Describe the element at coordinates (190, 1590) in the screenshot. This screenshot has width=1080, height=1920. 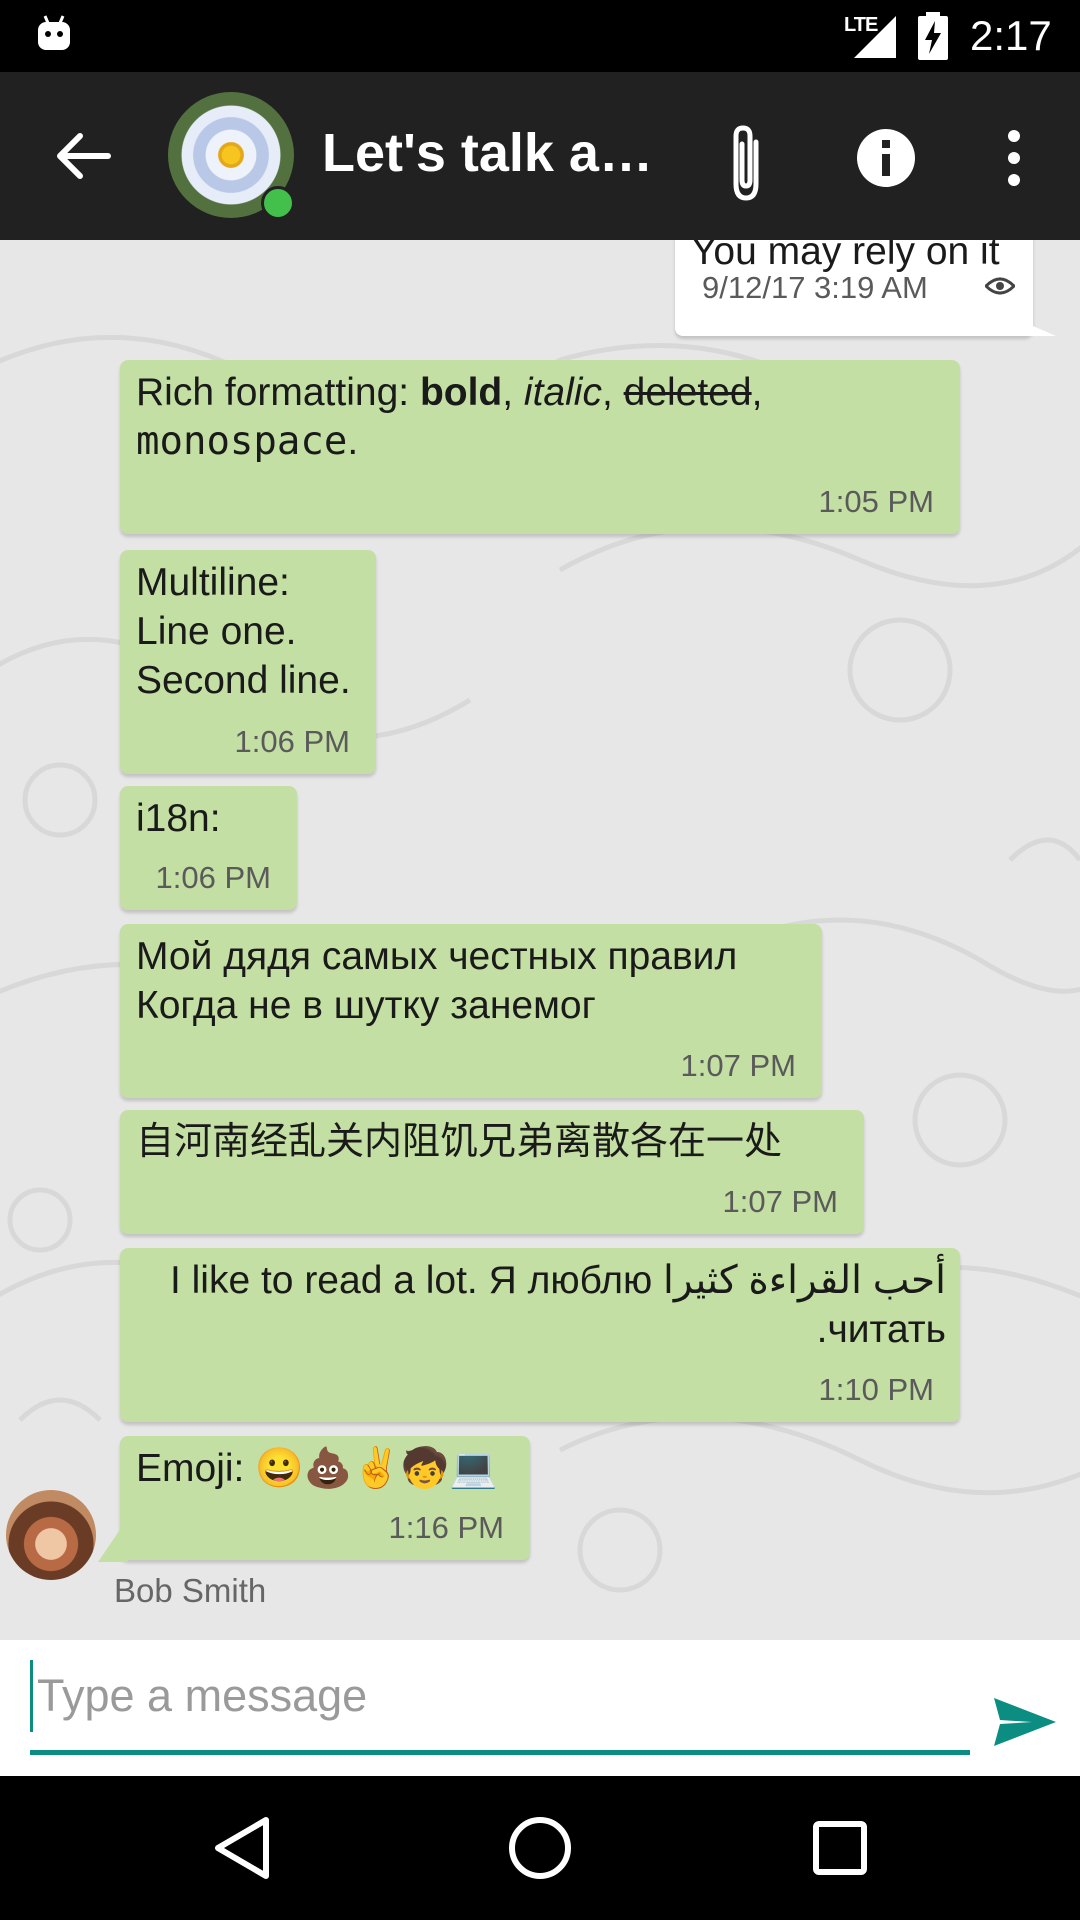
I see `sender-name: Bob Smith` at that location.